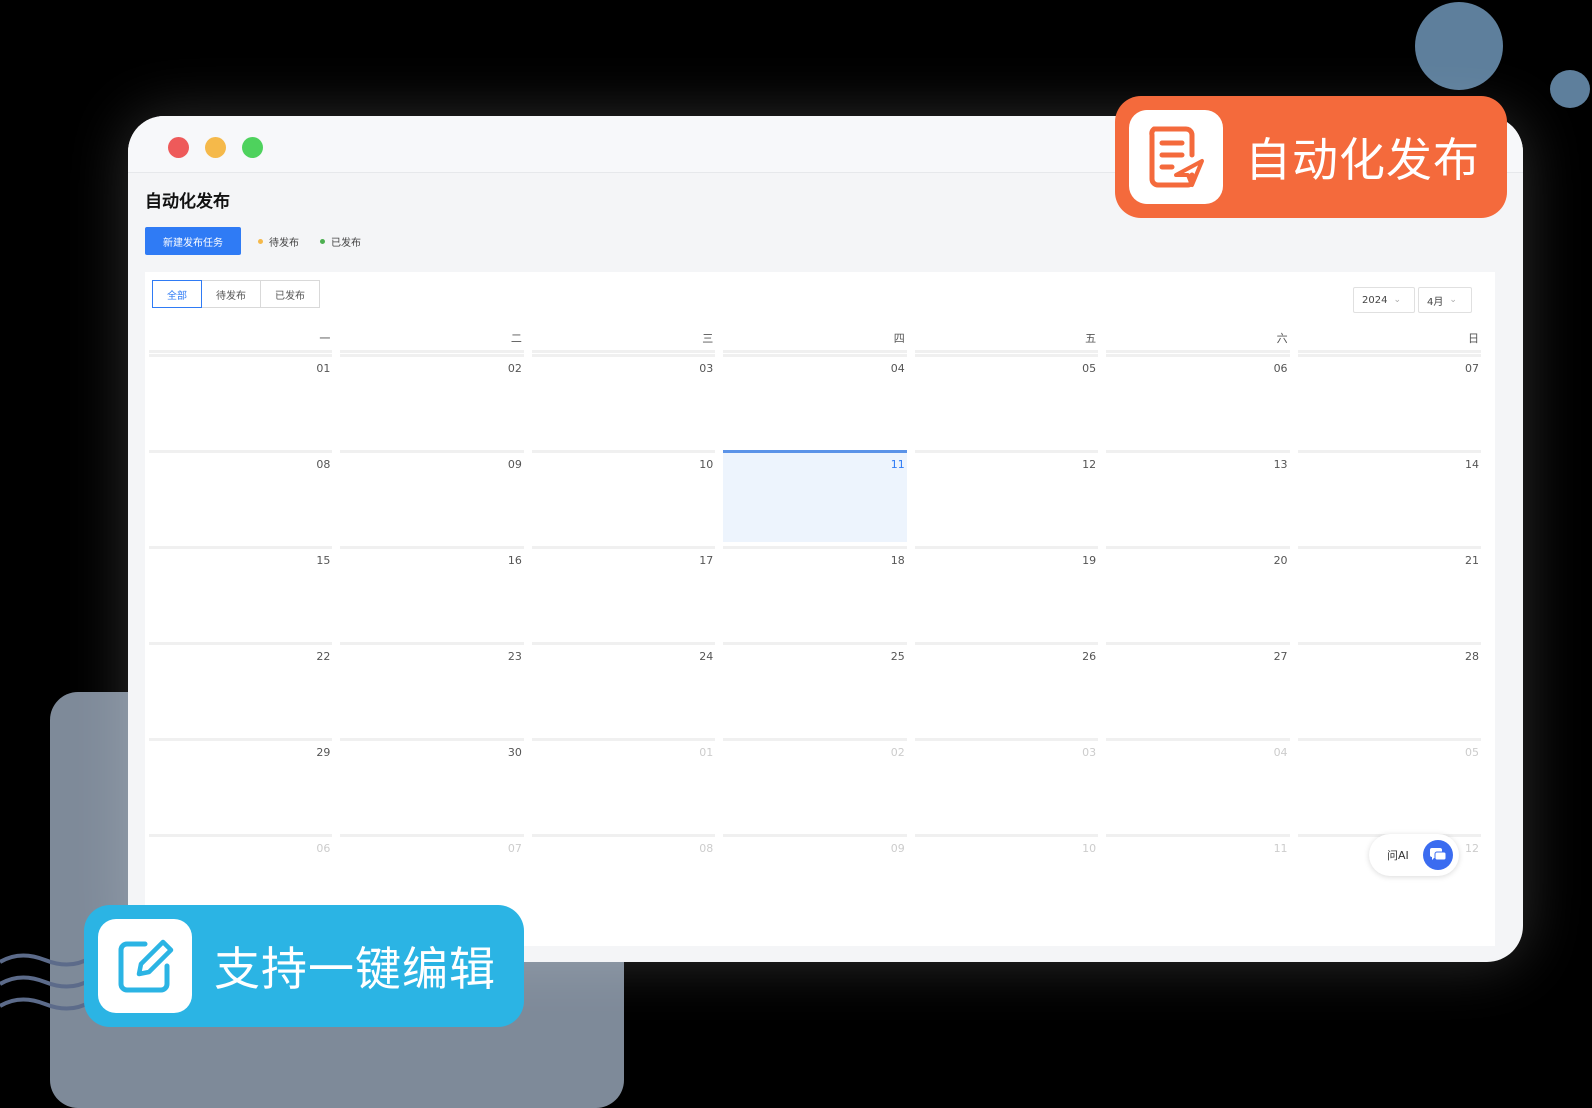 The image size is (1592, 1108). What do you see at coordinates (1006, 688) in the screenshot?
I see `calendar-day: 26` at bounding box center [1006, 688].